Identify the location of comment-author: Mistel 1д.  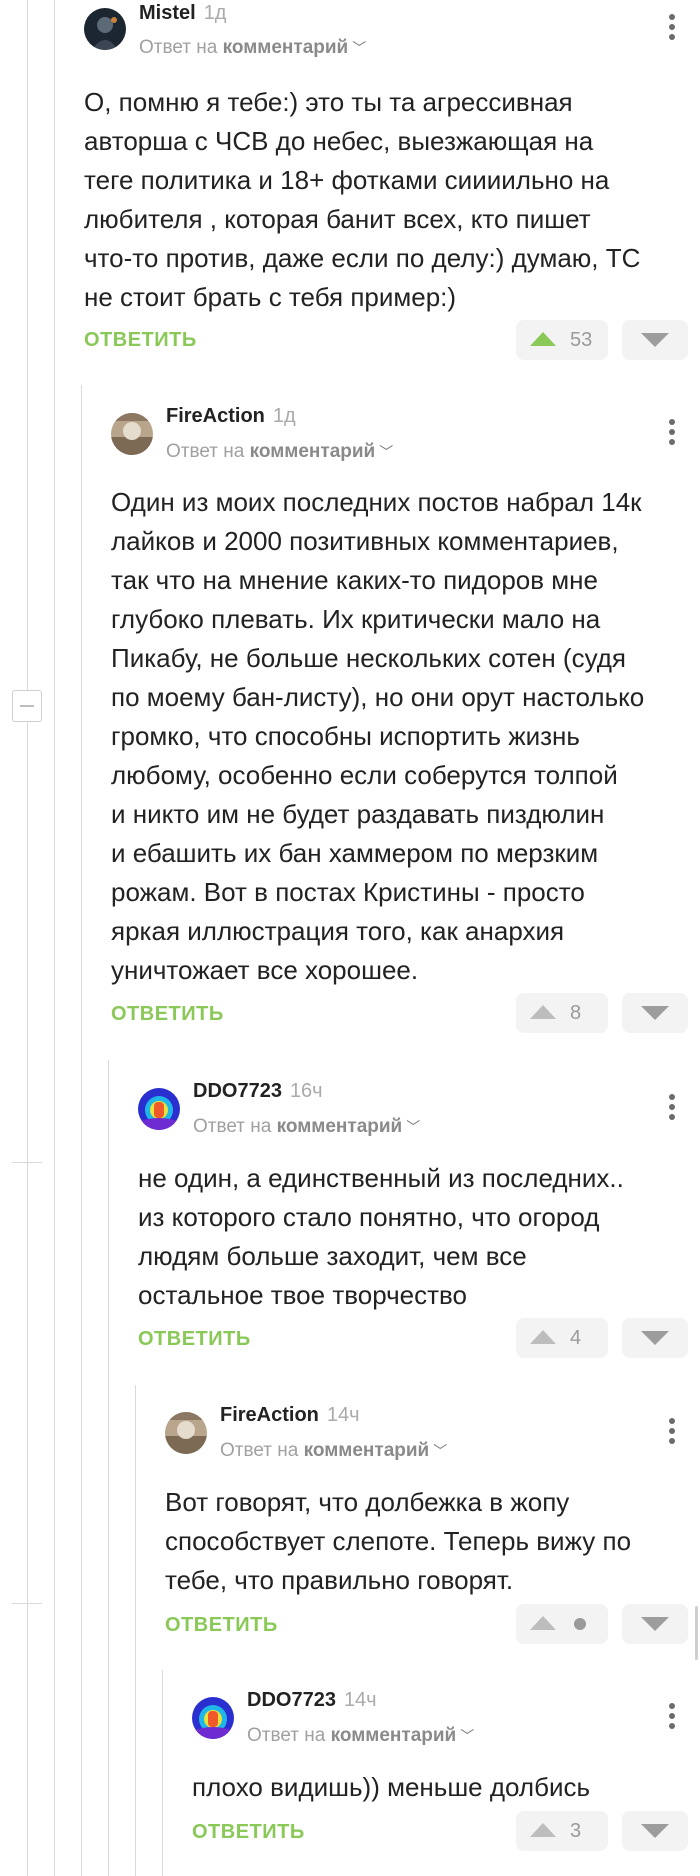
(182, 13).